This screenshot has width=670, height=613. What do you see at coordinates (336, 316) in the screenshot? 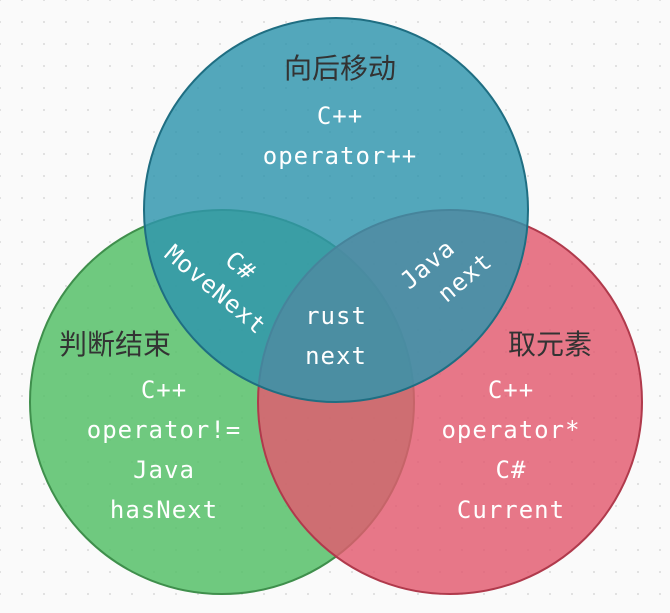
I see `all-three-line-1: rust` at bounding box center [336, 316].